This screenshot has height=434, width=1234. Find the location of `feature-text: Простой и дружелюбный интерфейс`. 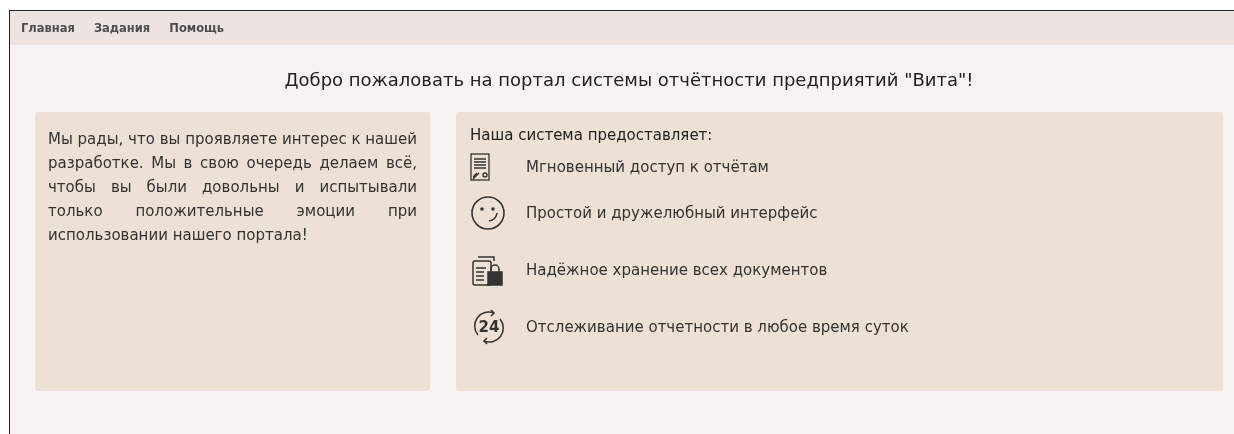

feature-text: Простой и дружелюбный интерфейс is located at coordinates (672, 212).